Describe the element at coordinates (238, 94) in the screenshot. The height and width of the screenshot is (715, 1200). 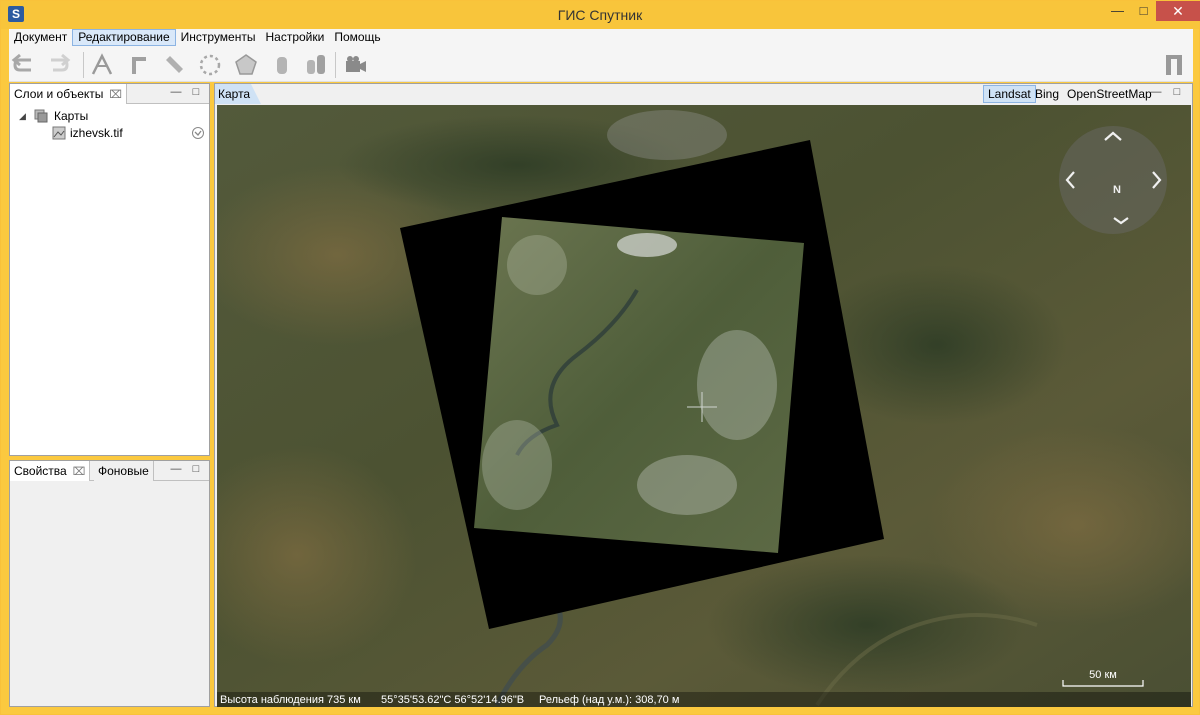
I see `tab-map: Карта` at that location.